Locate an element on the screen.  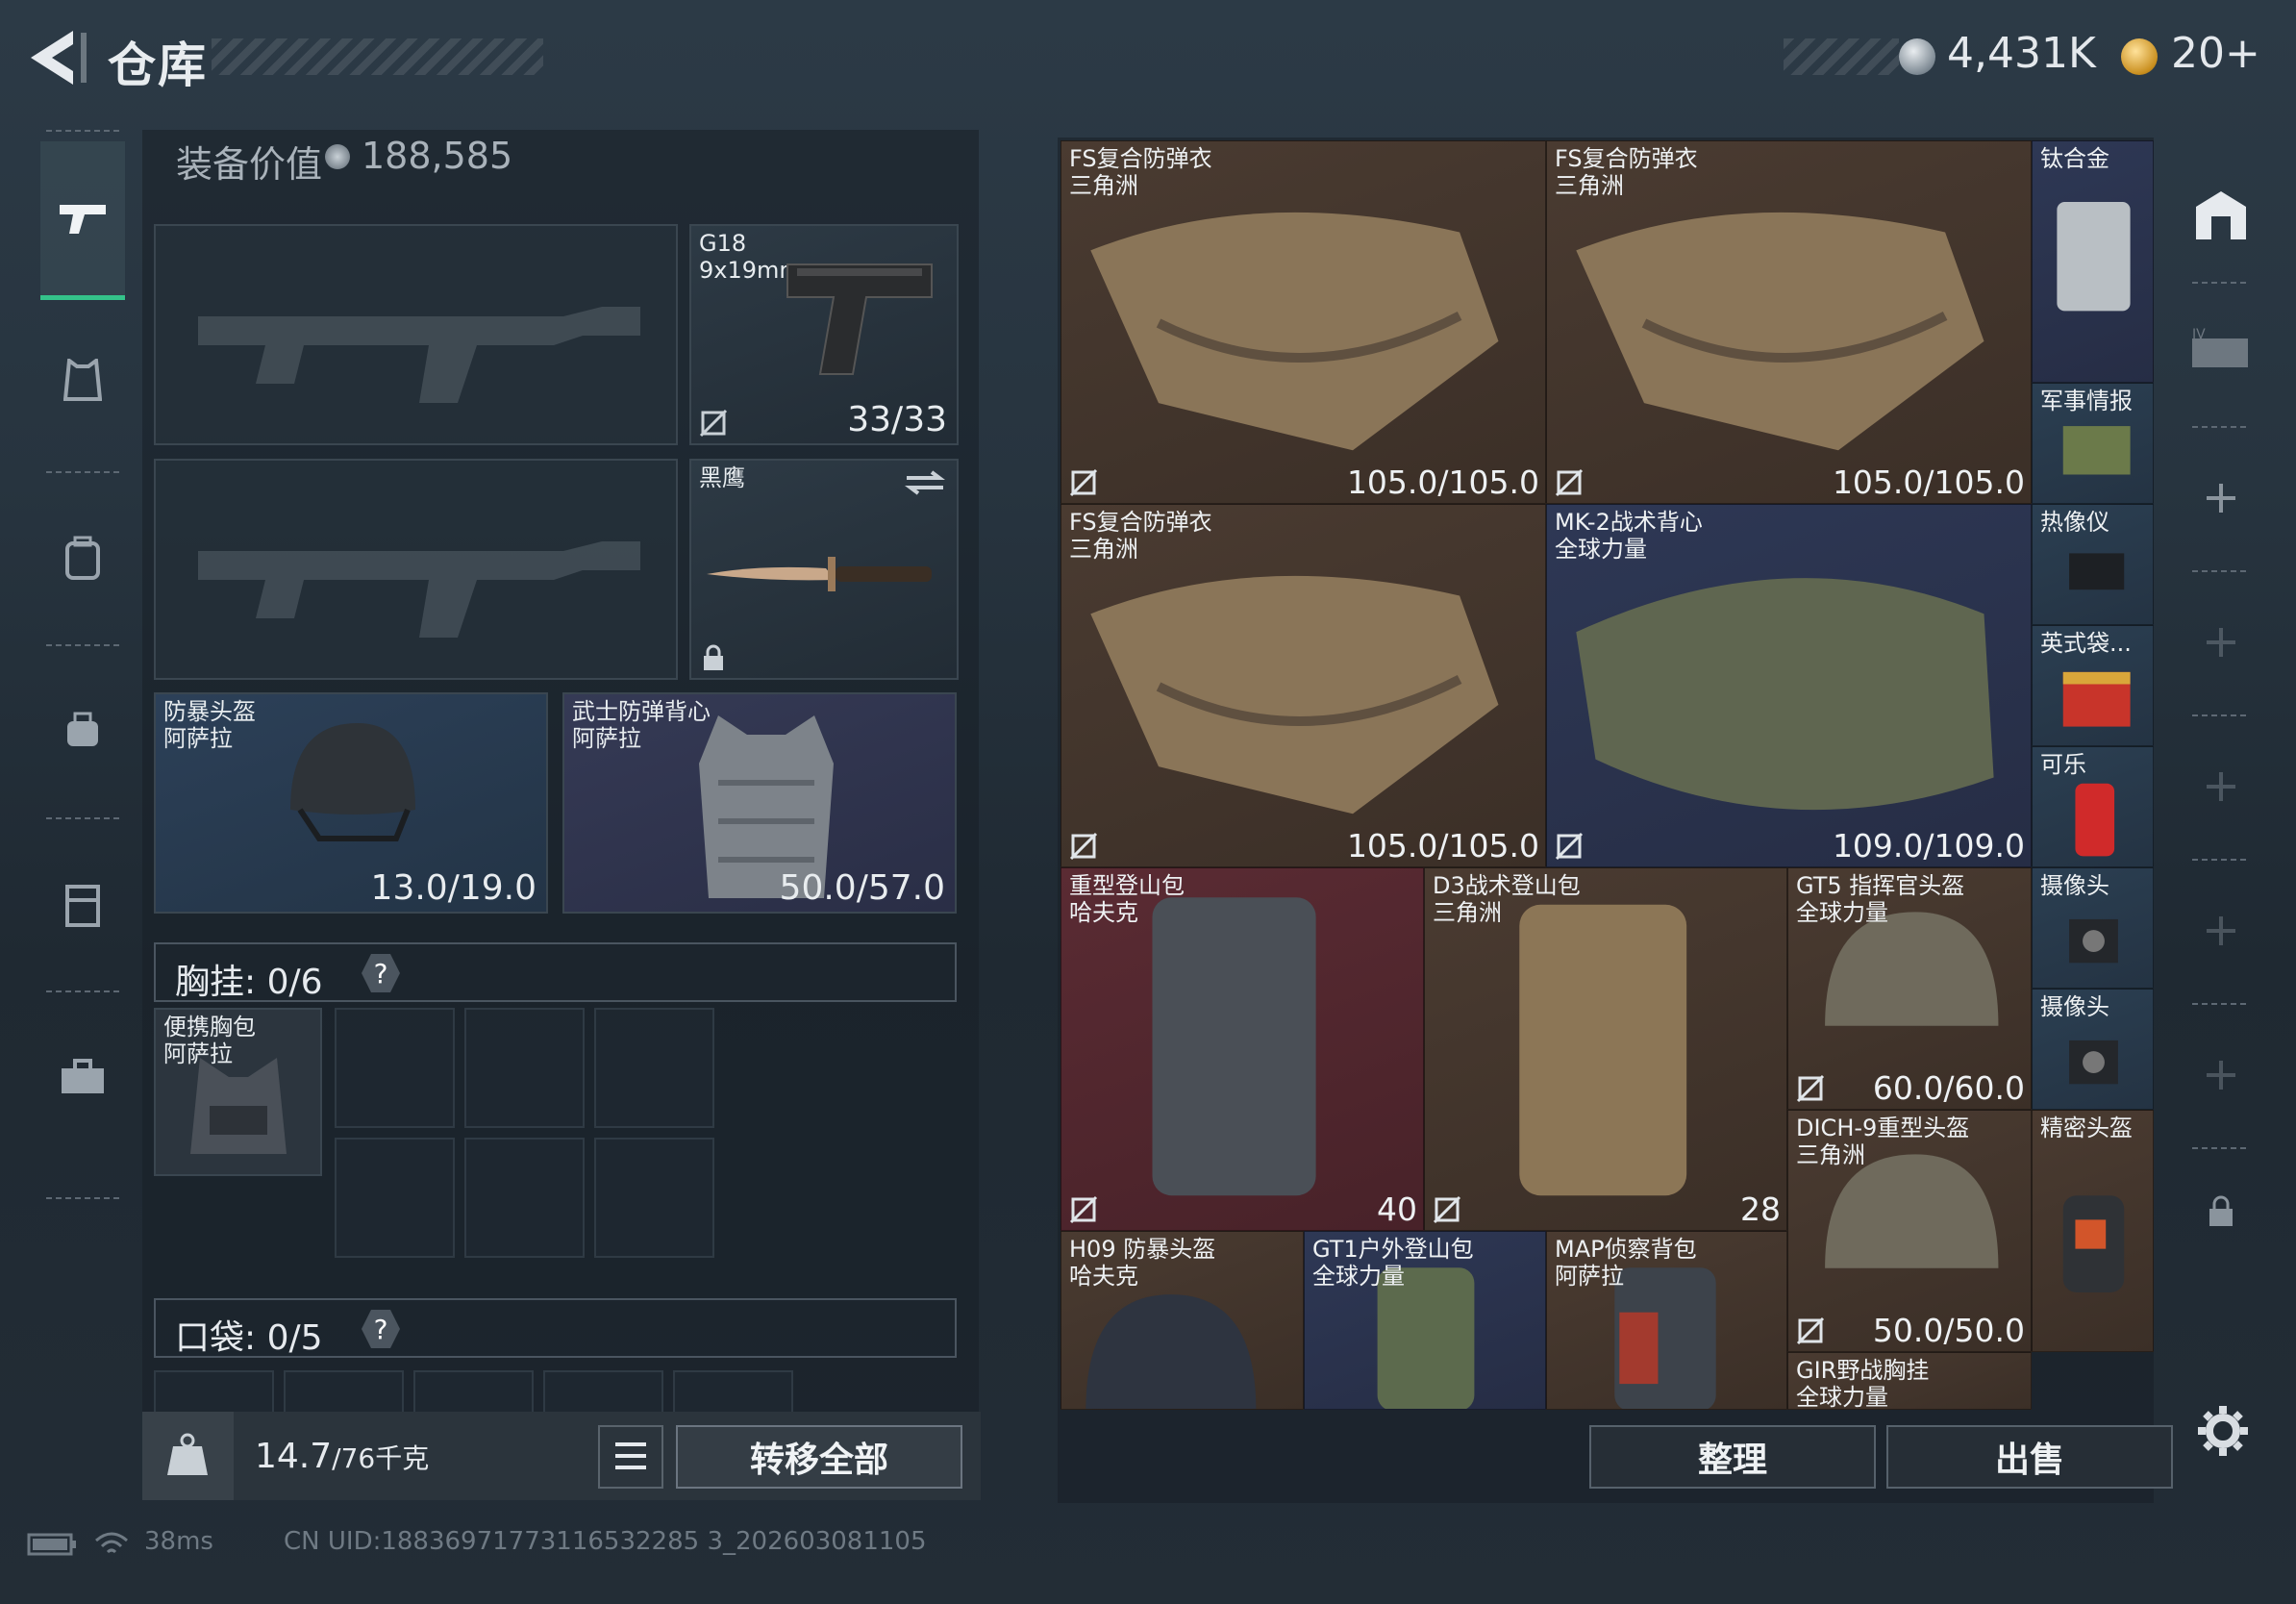
rail-weapon is located at coordinates (82, 220).